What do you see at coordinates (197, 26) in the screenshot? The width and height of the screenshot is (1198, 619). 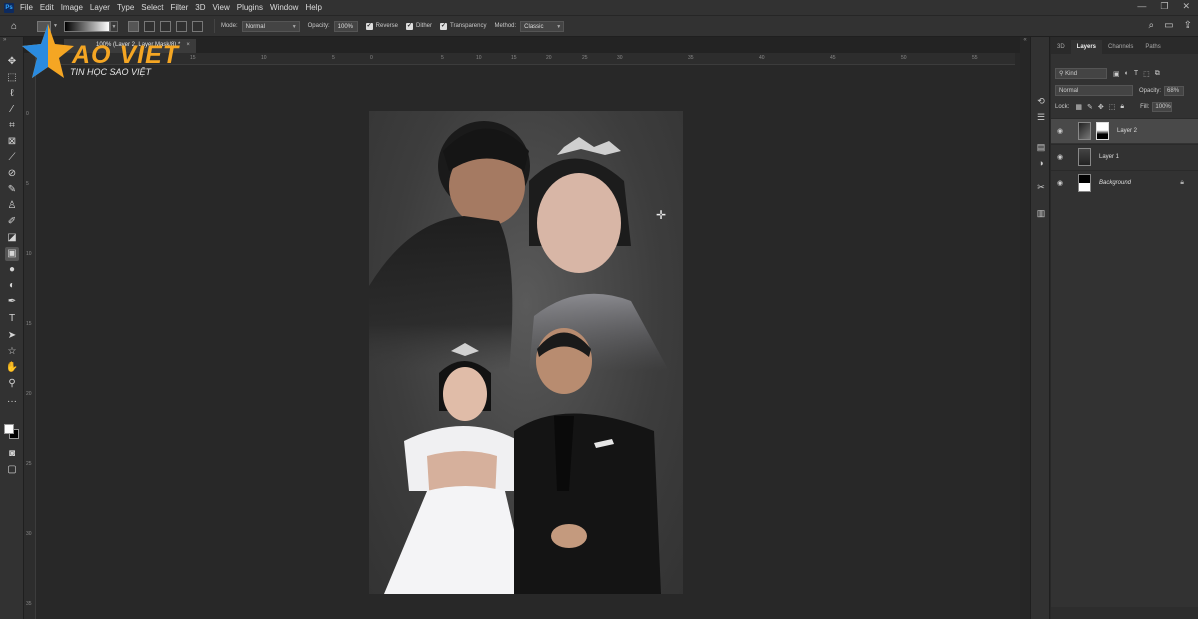 I see `diamond-gradient-button` at bounding box center [197, 26].